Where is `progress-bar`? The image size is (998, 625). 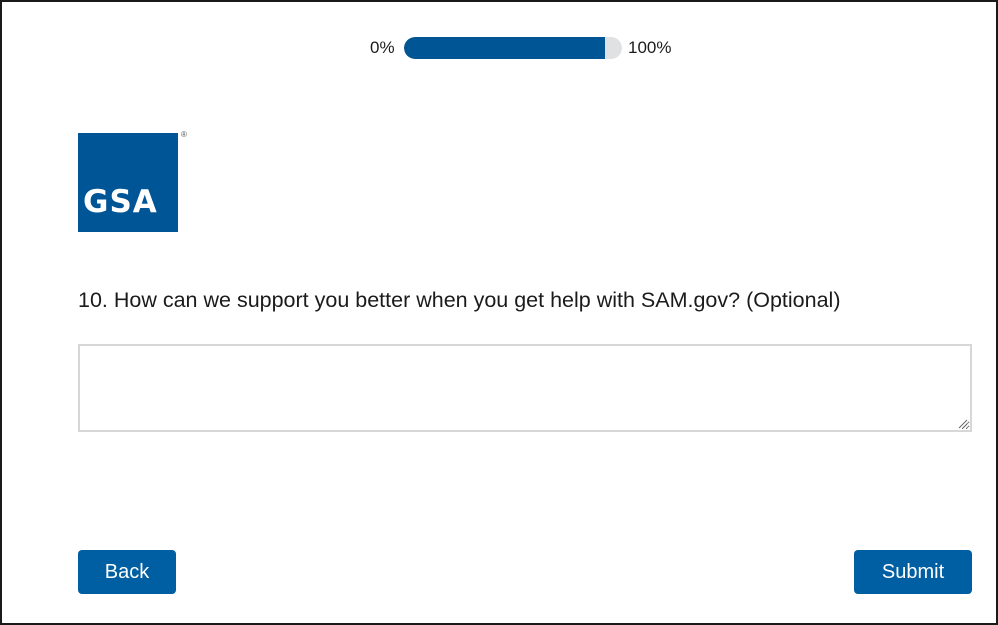 progress-bar is located at coordinates (513, 48).